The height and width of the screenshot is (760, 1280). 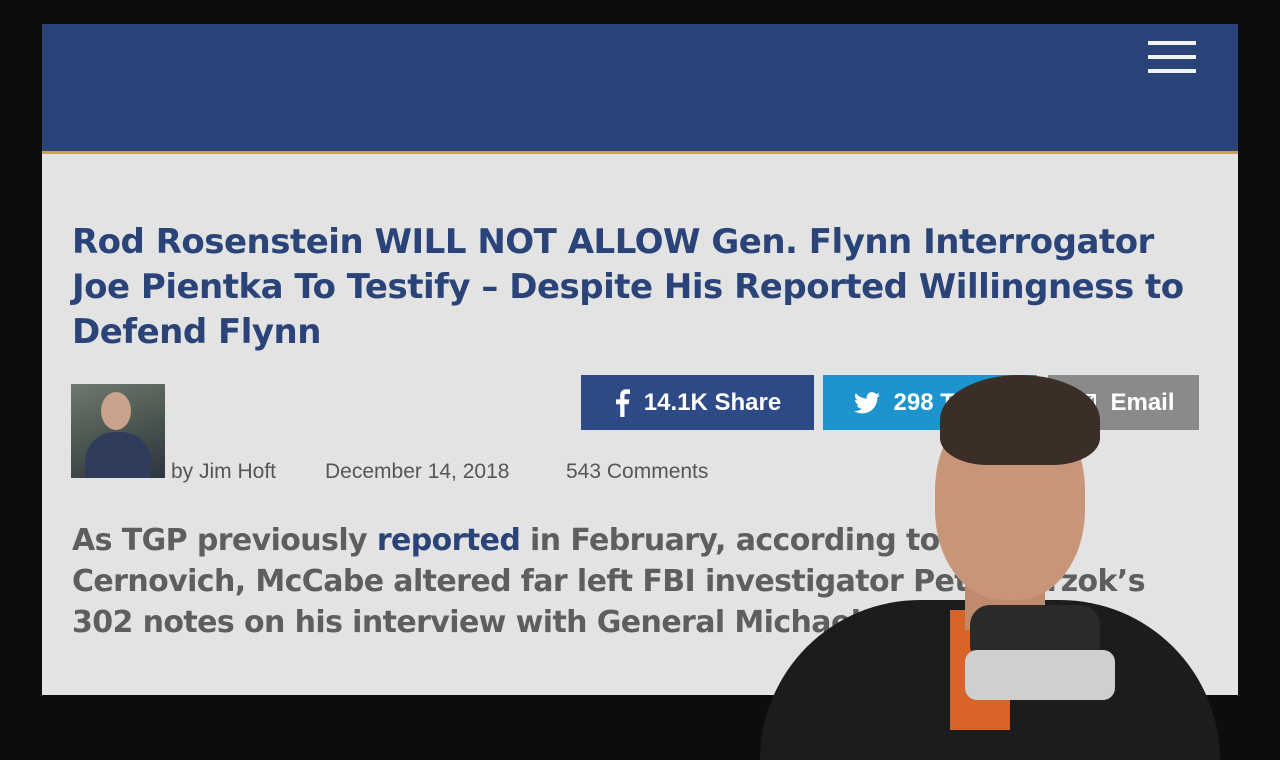 I want to click on hamburger-menu-icon, so click(x=1172, y=58).